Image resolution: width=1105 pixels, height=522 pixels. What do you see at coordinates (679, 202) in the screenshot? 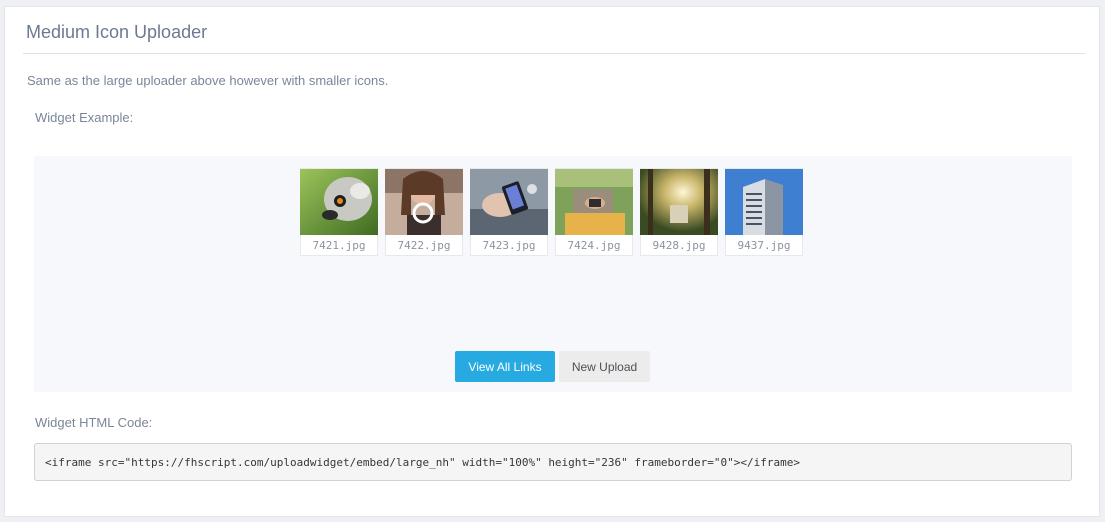
I see `forest-sunlight-photo` at bounding box center [679, 202].